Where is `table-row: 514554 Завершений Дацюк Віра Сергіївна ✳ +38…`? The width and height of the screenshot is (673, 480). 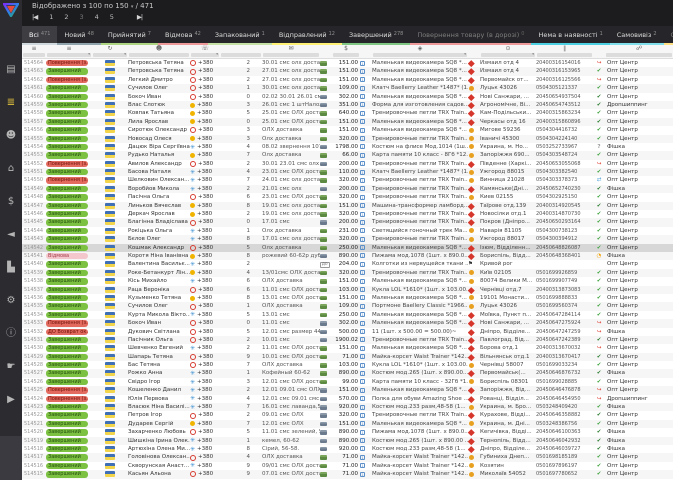 table-row: 514554 Завершений Дацюк Віра Сергіївна ✳ +38… is located at coordinates (347, 147).